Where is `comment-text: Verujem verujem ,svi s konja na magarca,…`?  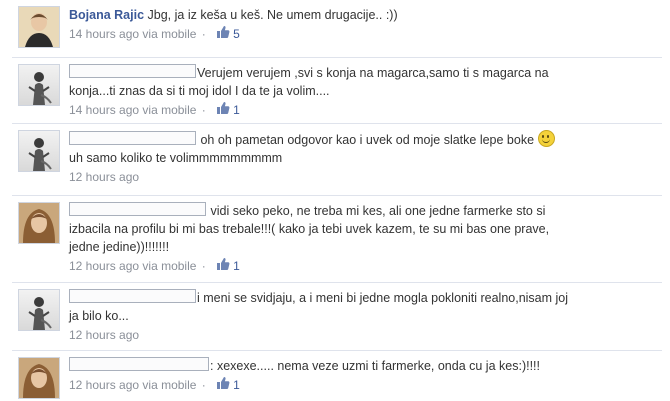
comment-text: Verujem verujem ,svi s konja na magarca,… is located at coordinates (373, 73).